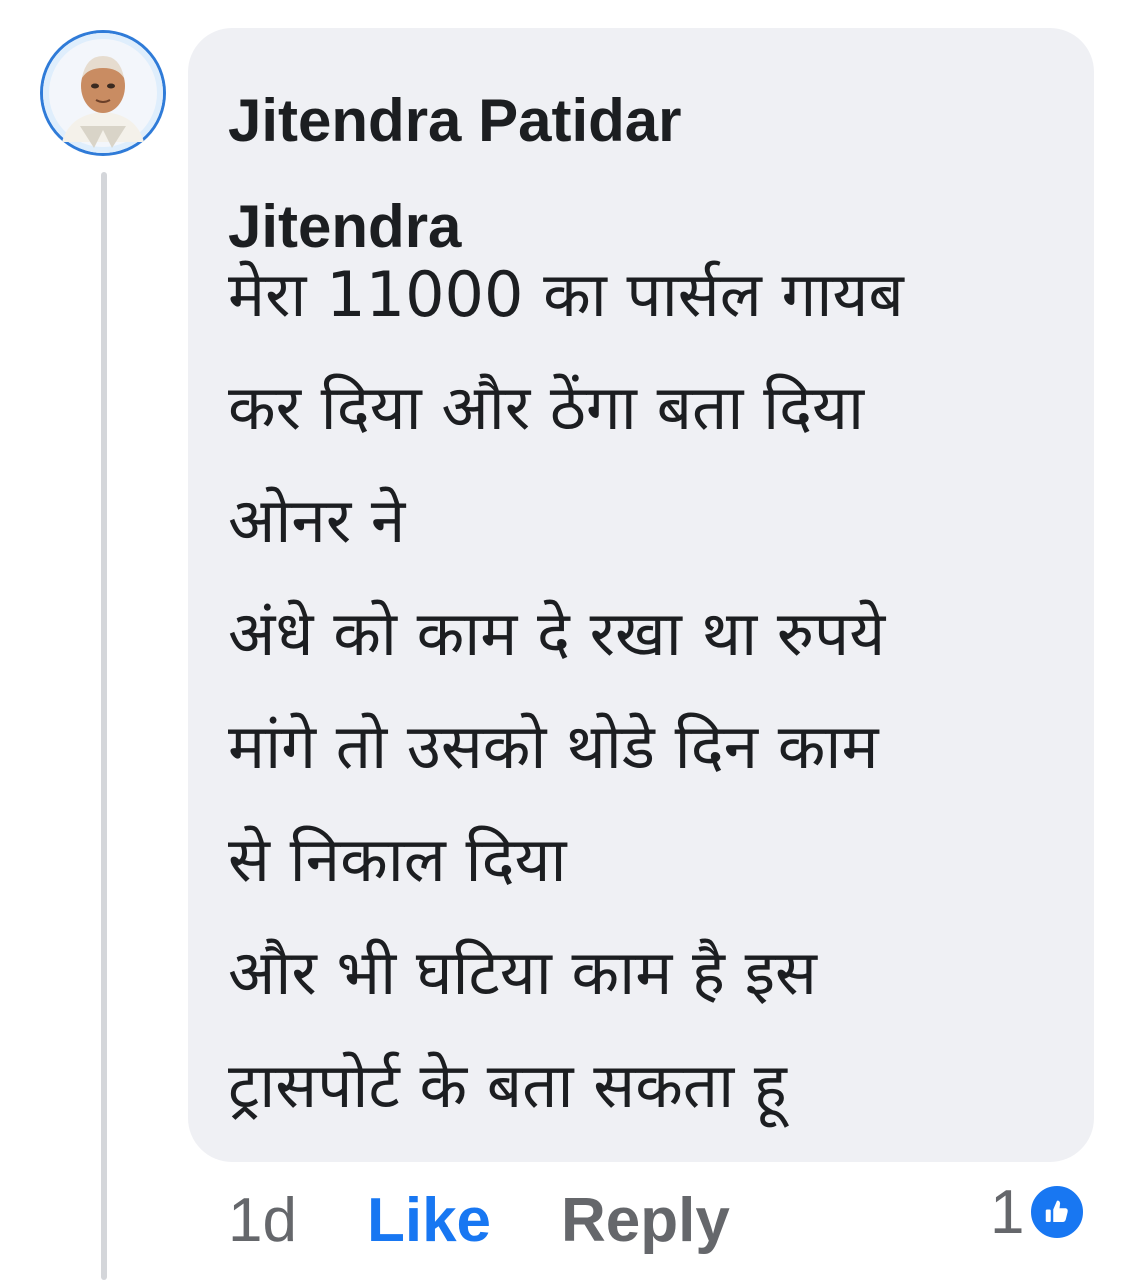  I want to click on avatar, so click(103, 93).